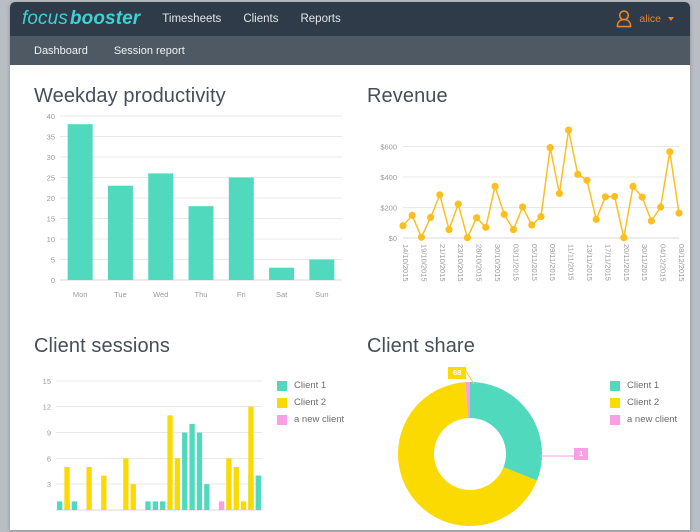 This screenshot has width=700, height=532. I want to click on chart-weekday-productivity: 0 5 10 15 20 25 30 35 40 Mon Tue Wed Thu Fri Sat Sun, so click(194, 205).